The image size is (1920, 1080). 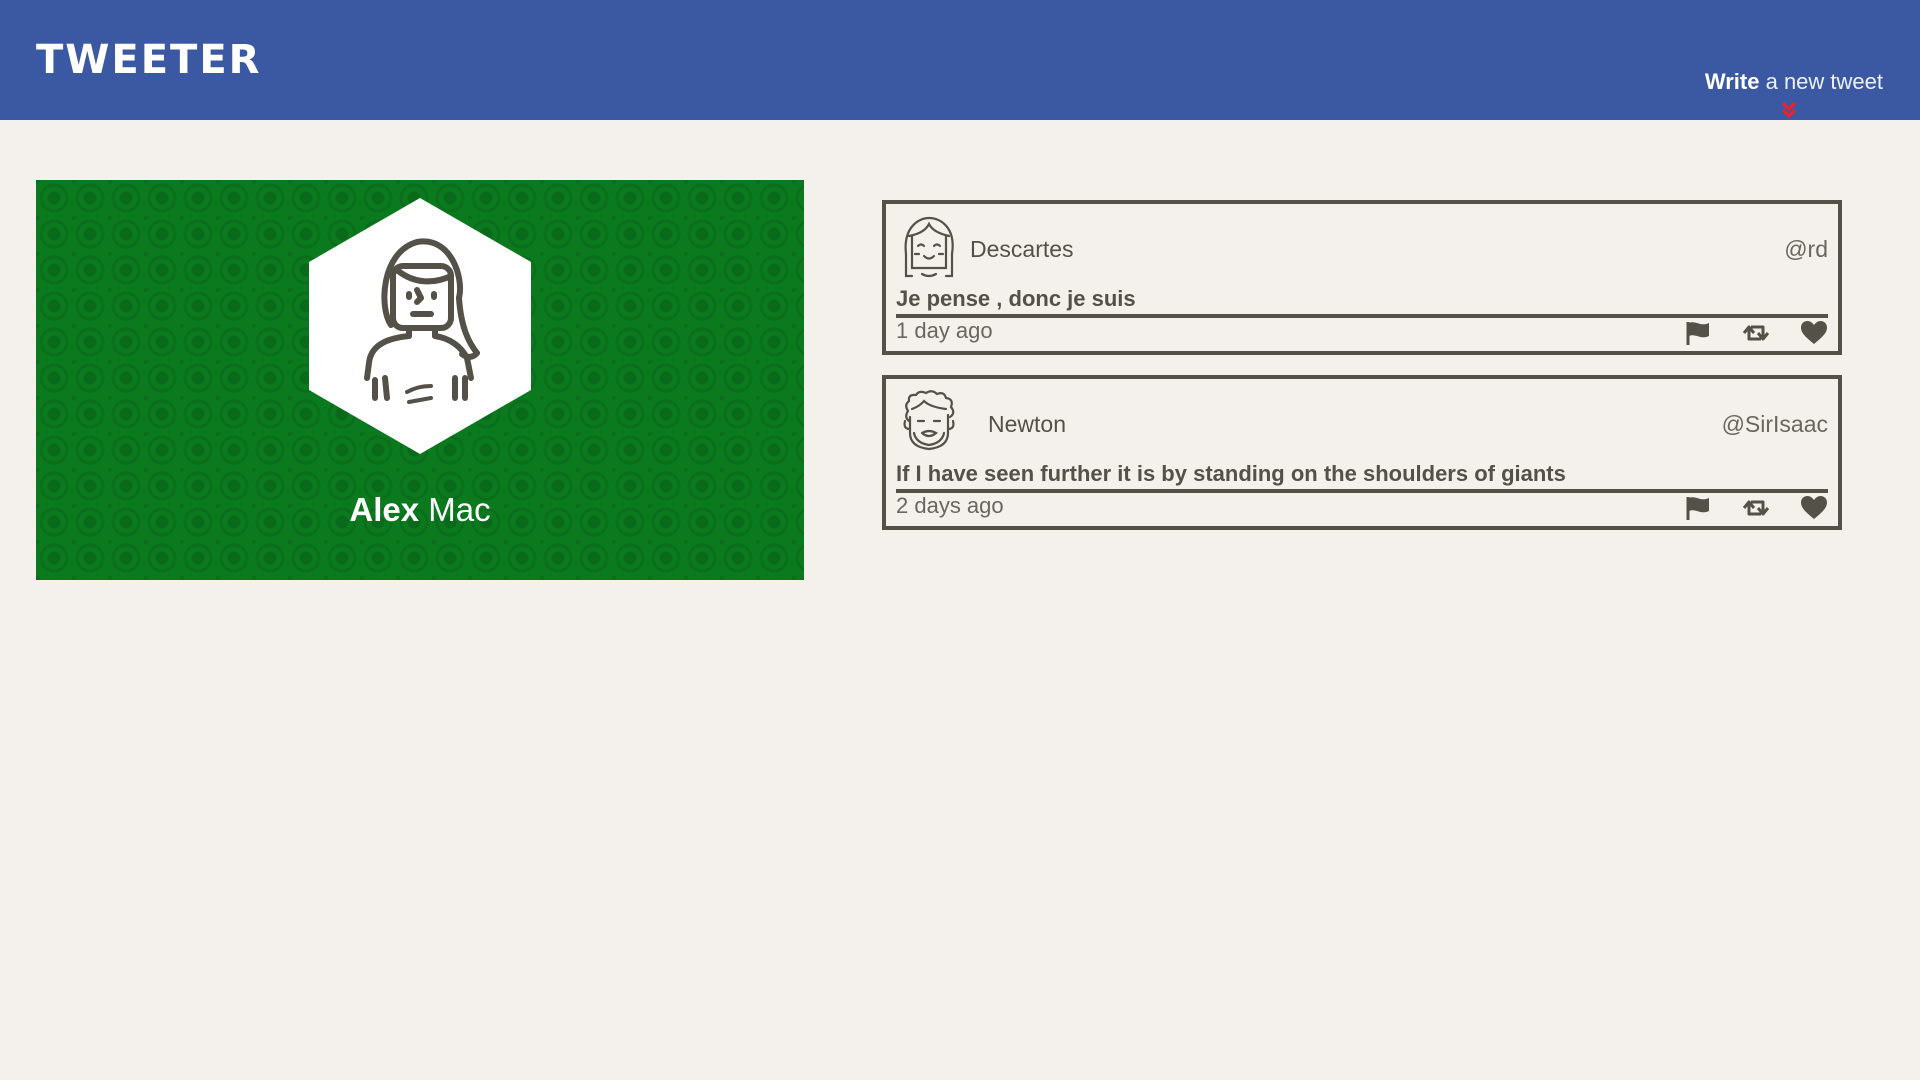 I want to click on tweet-author-handle: @SirIsaac, so click(x=1775, y=424).